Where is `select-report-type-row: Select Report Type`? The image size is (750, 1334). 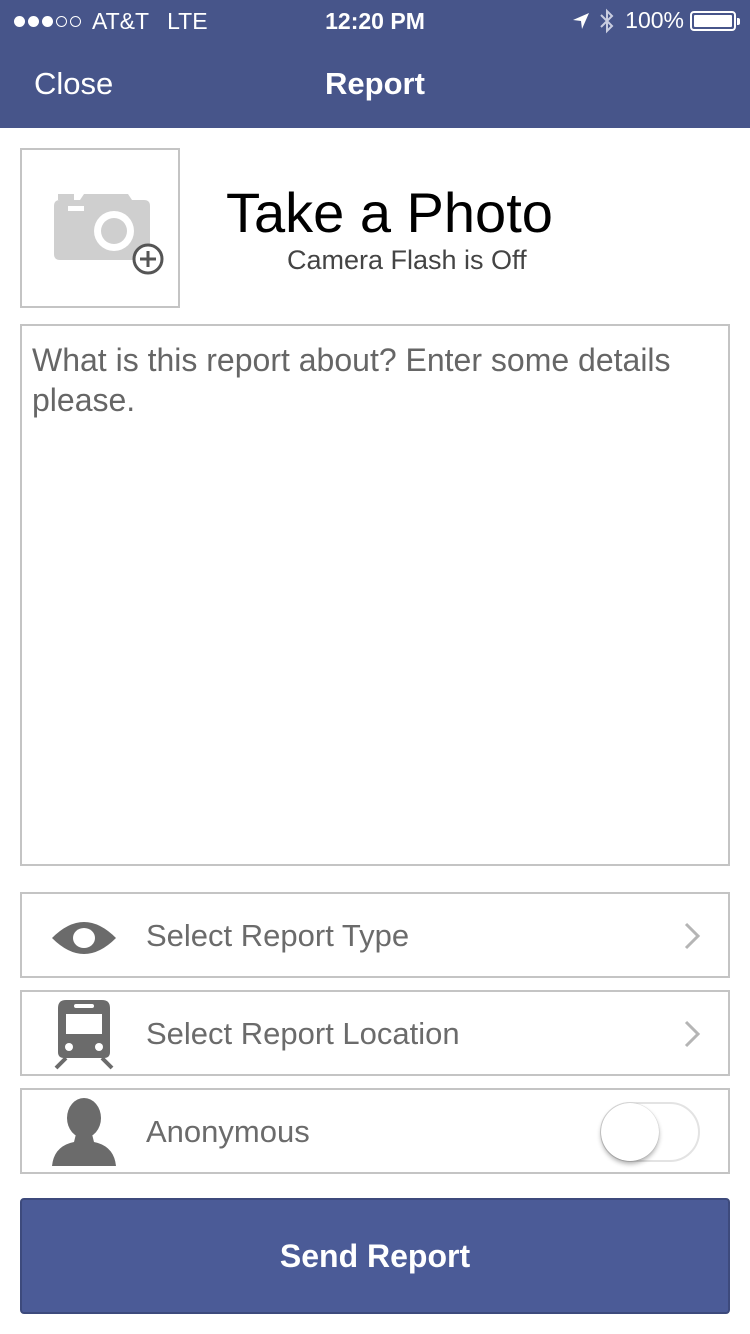
select-report-type-row: Select Report Type is located at coordinates (375, 935).